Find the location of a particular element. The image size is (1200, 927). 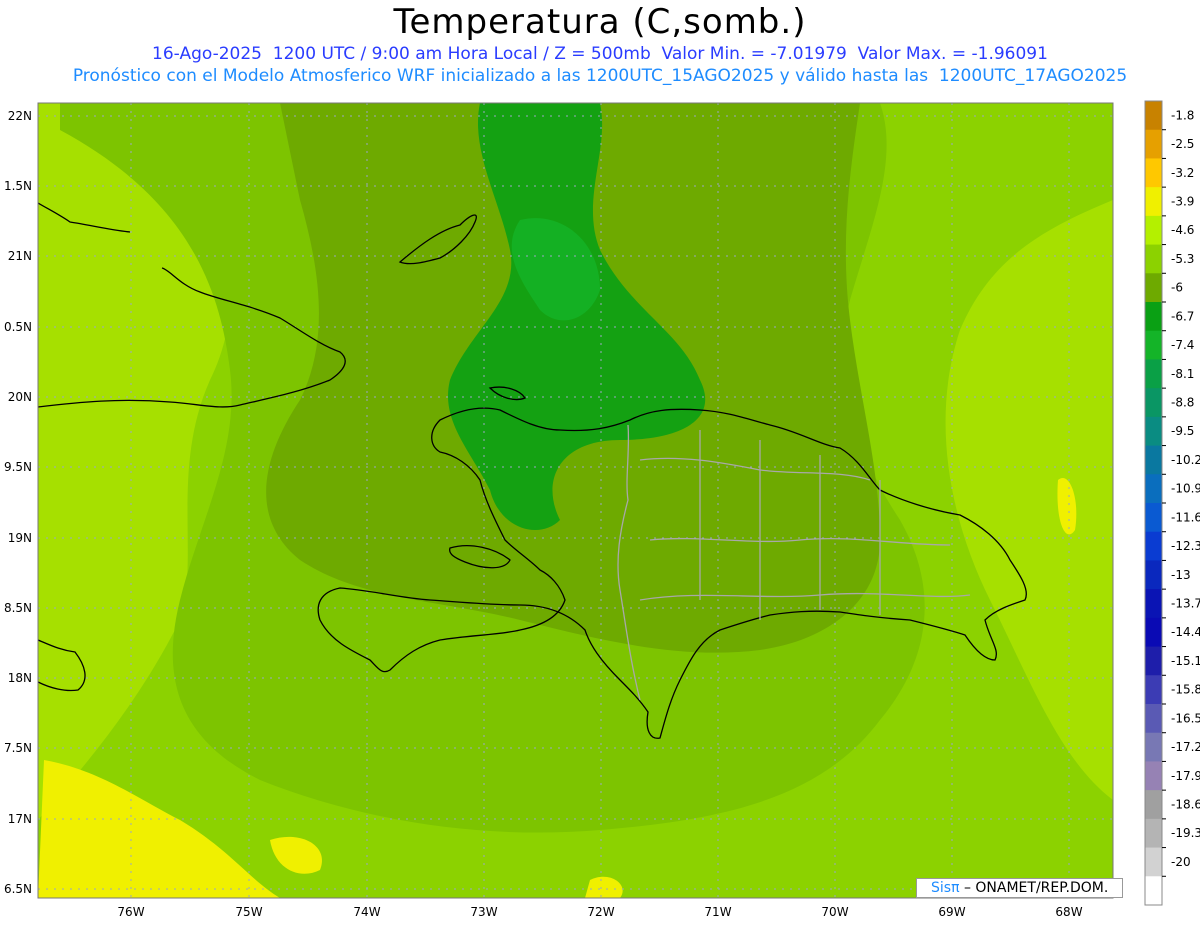

colorbar-label: -10.2 is located at coordinates (1185, 460).